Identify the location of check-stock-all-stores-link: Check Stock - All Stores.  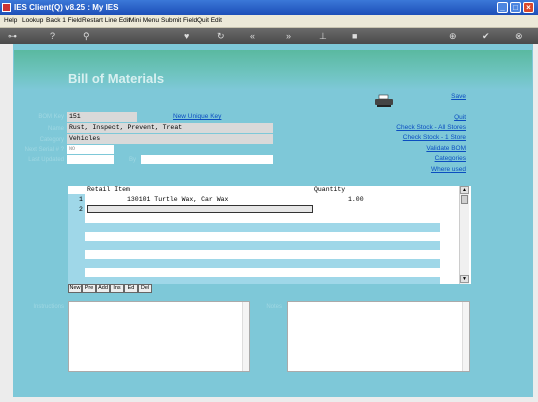
(431, 127).